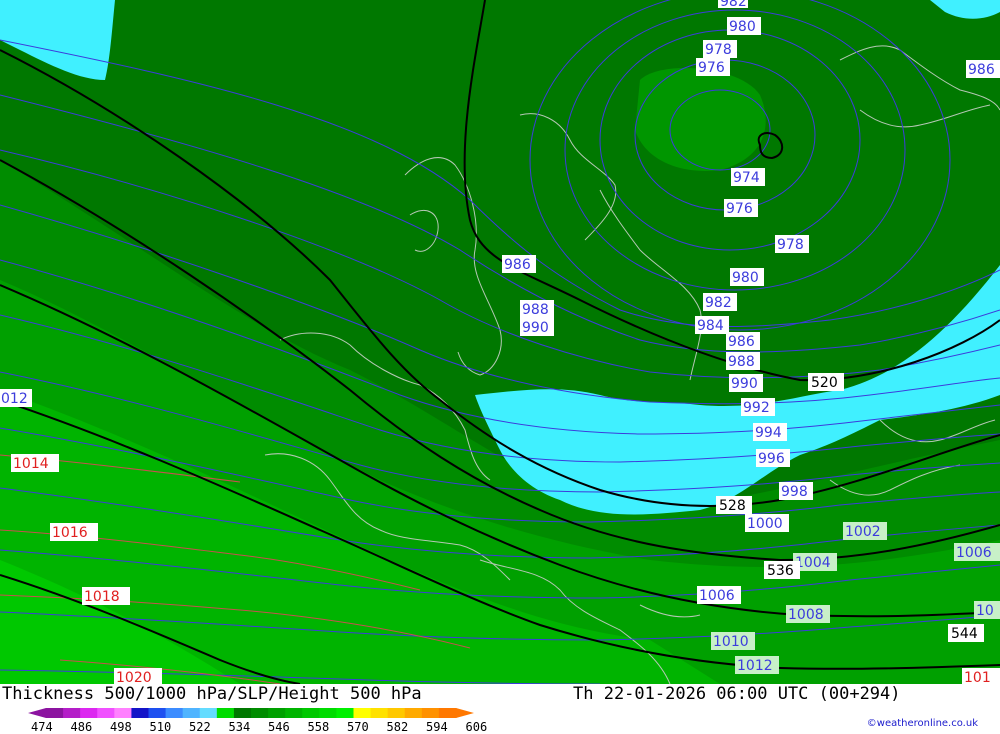 This screenshot has width=1000, height=734. I want to click on legend-tick: 558, so click(318, 727).